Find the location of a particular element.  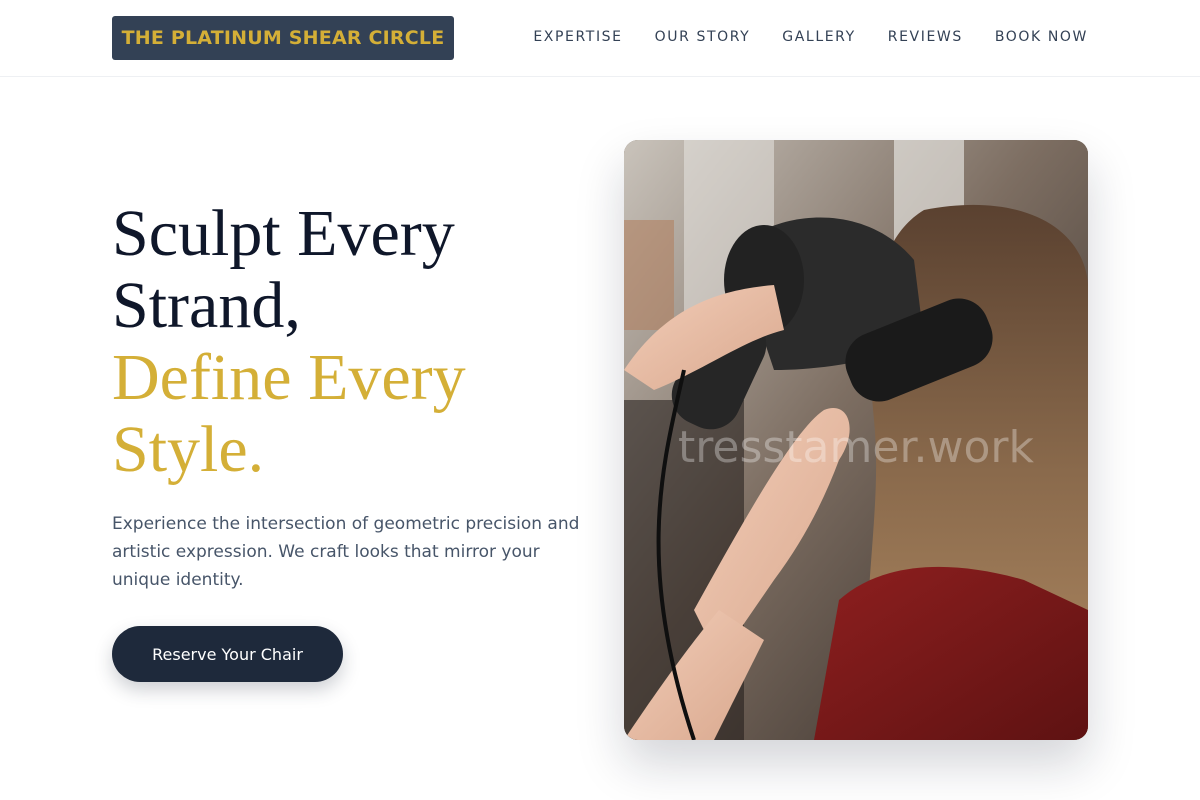

headline-accent-line-1: Define Every is located at coordinates (289, 377).